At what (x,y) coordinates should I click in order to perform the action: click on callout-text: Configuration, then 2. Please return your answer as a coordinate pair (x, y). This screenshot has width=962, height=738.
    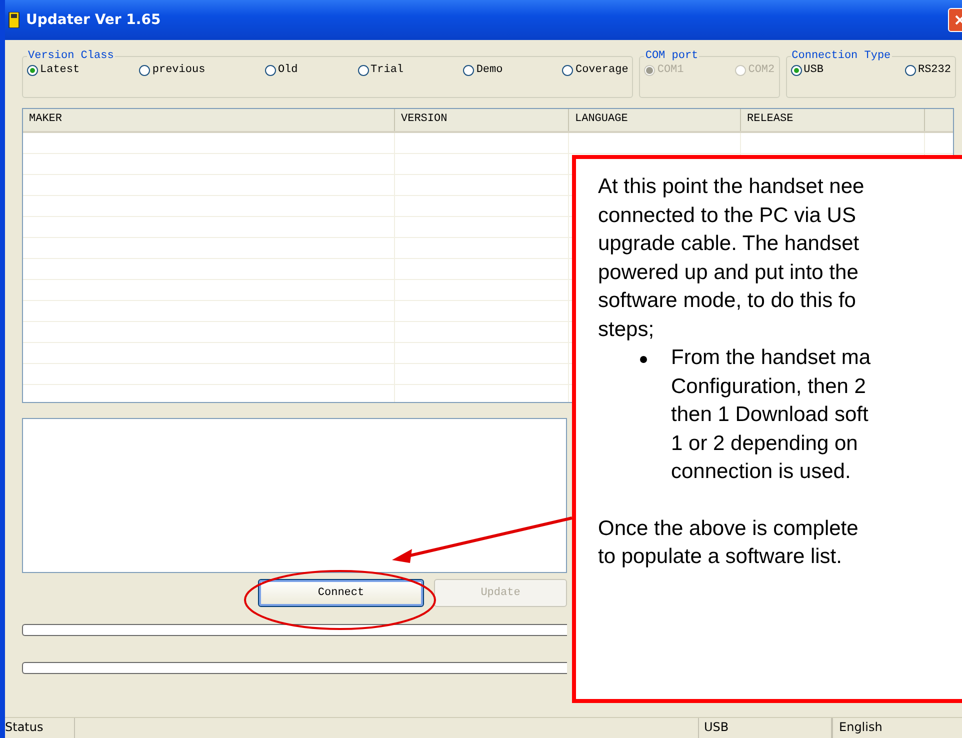
    Looking at the image, I should click on (769, 387).